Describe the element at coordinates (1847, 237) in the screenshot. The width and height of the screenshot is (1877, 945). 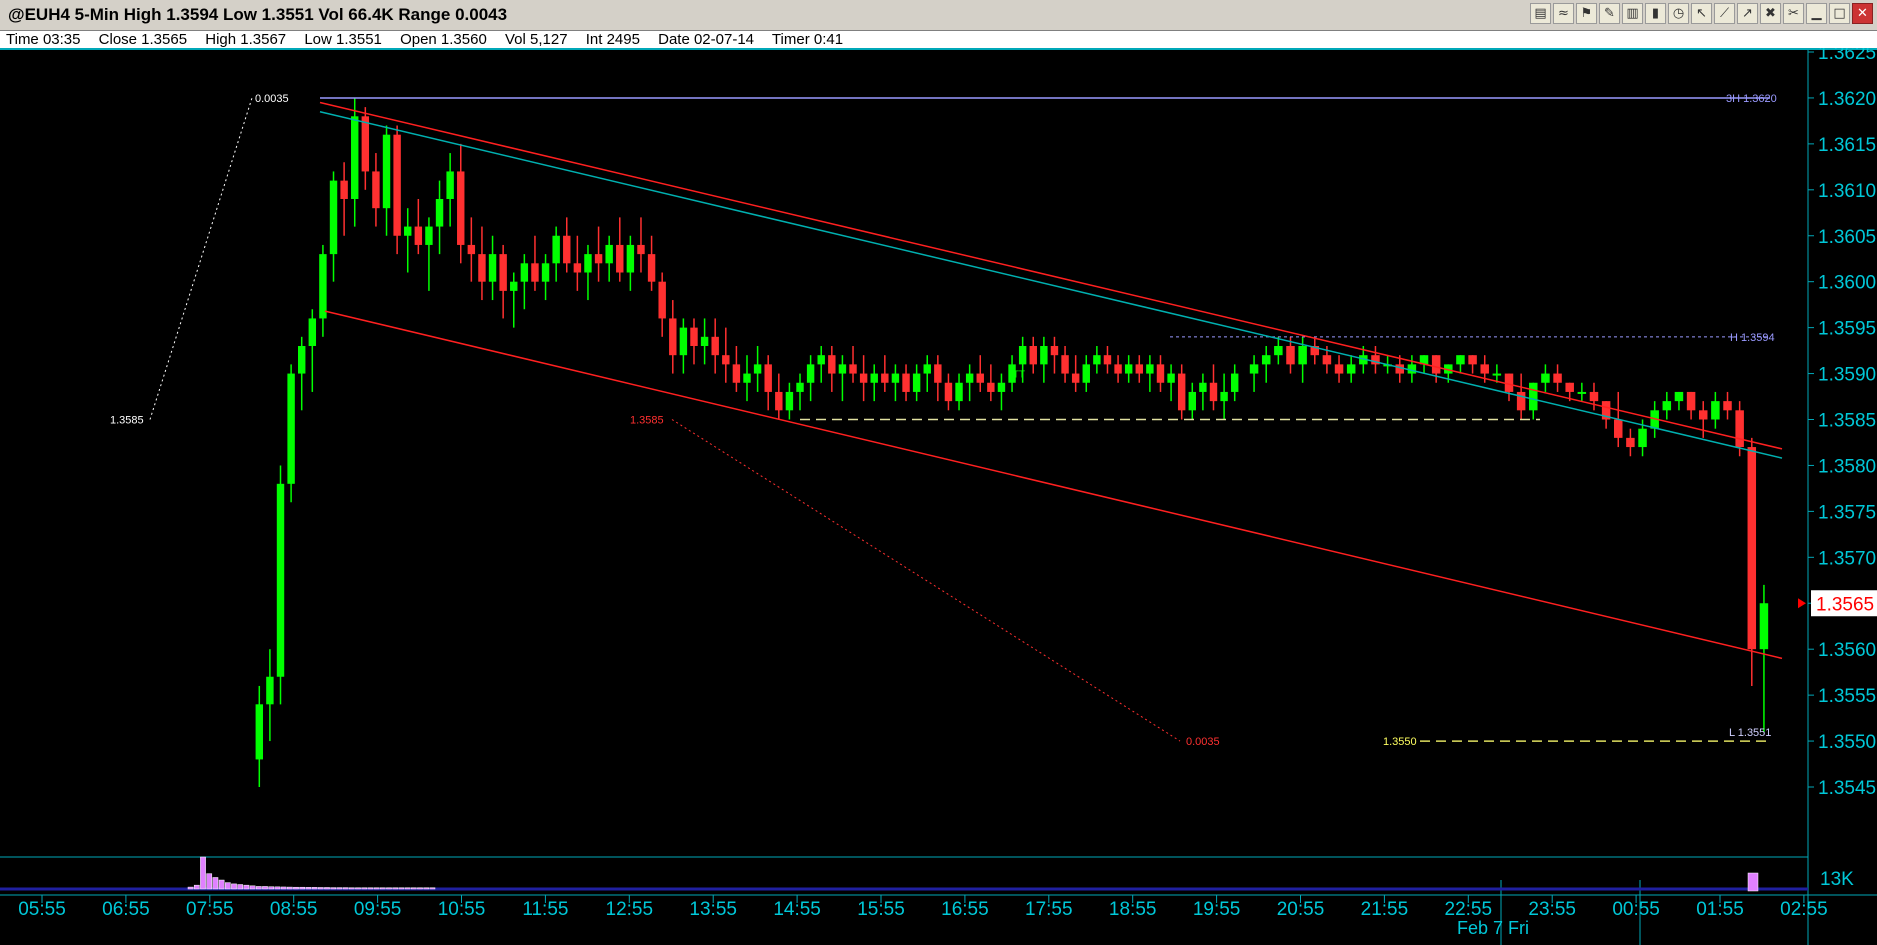
I see `price-tick-label: 1.3605` at that location.